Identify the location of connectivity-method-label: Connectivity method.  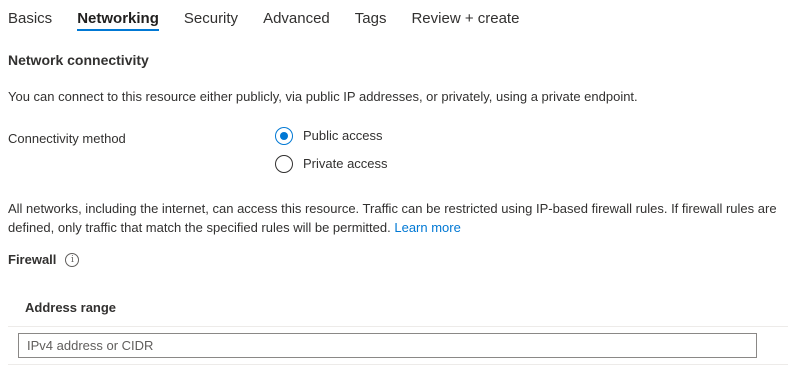
(67, 138).